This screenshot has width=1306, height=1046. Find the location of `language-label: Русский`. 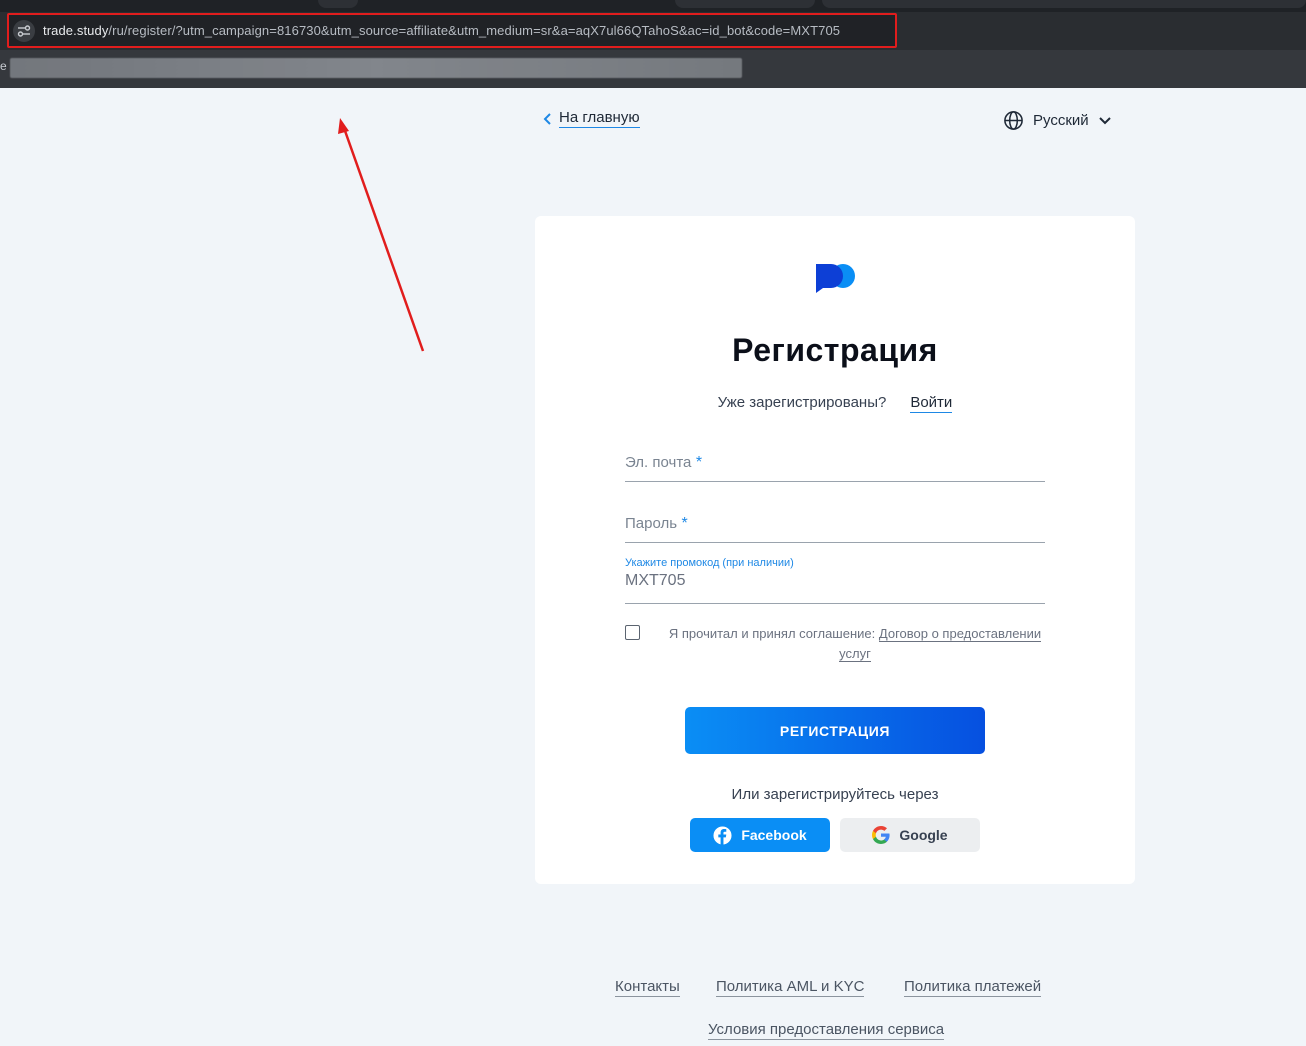

language-label: Русский is located at coordinates (1061, 120).